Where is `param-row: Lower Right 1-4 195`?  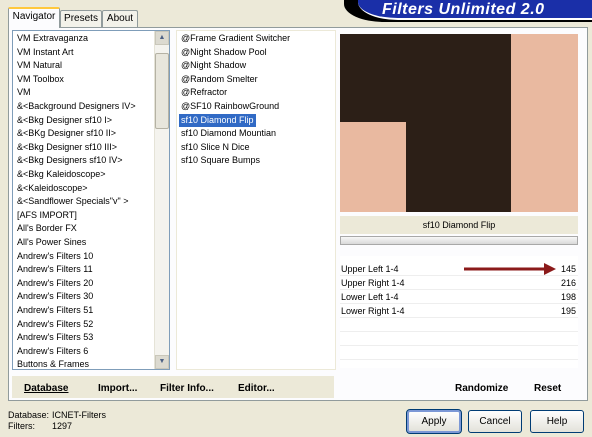 param-row: Lower Right 1-4 195 is located at coordinates (459, 311).